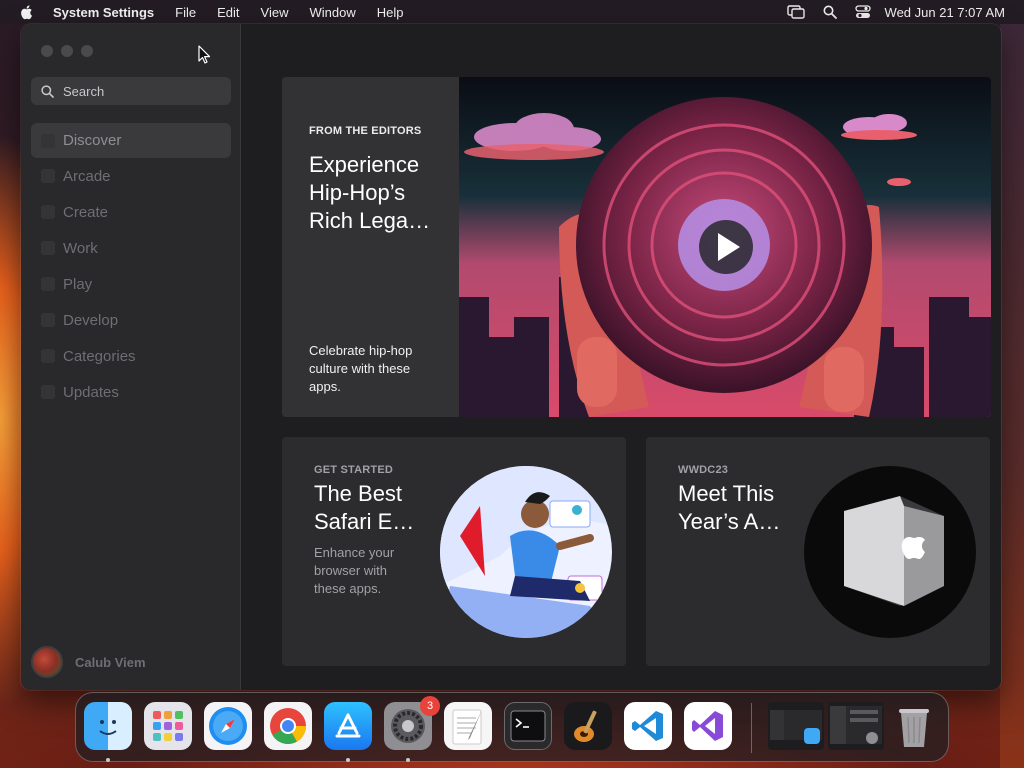  What do you see at coordinates (131, 212) in the screenshot?
I see `sidebar-item-create: Create` at bounding box center [131, 212].